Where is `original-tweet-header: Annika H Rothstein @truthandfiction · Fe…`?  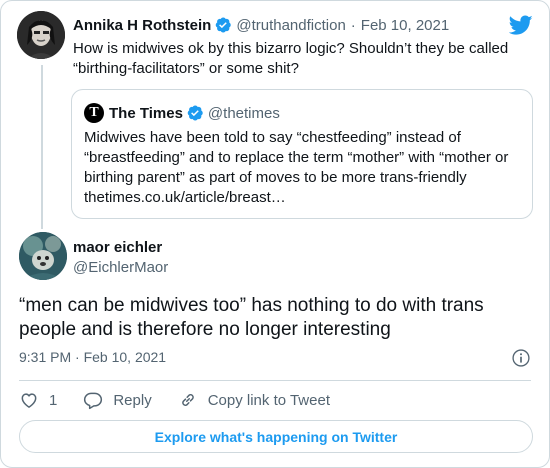 original-tweet-header: Annika H Rothstein @truthandfiction · Fe… is located at coordinates (261, 25).